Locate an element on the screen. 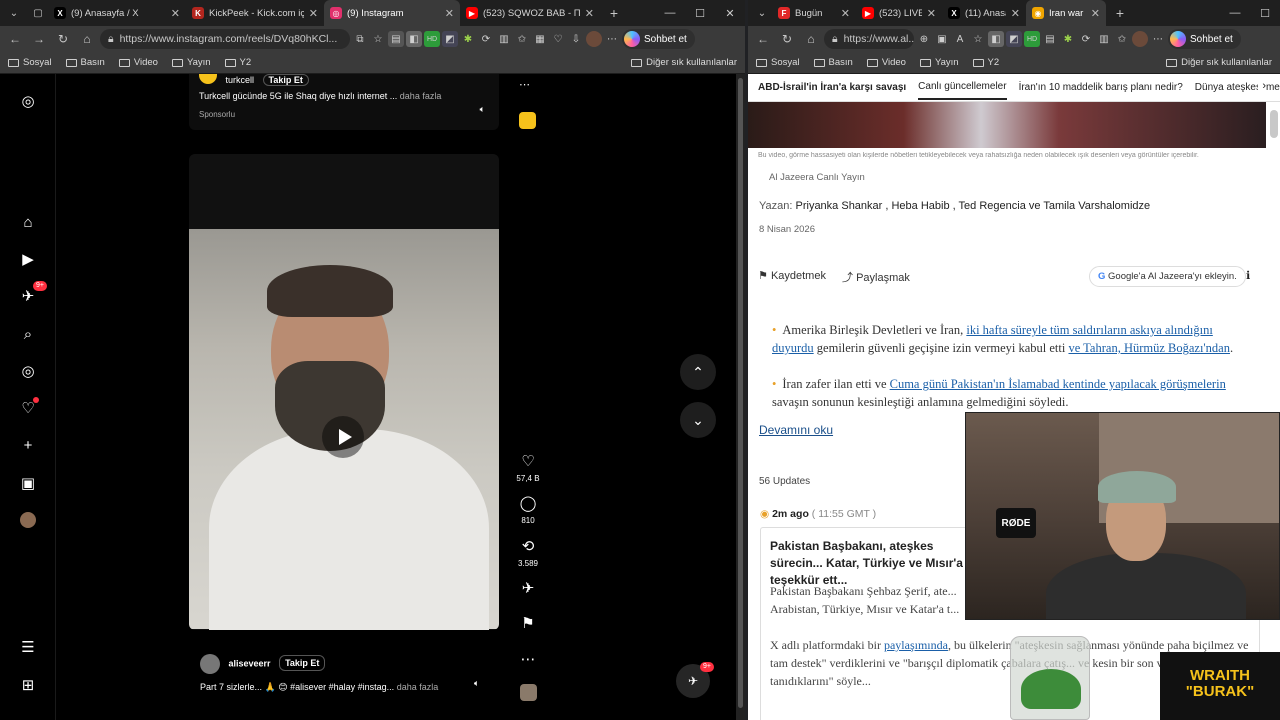 The width and height of the screenshot is (1280, 720). browser-tab: ◎ (9) Instagram ✕ is located at coordinates (392, 13).